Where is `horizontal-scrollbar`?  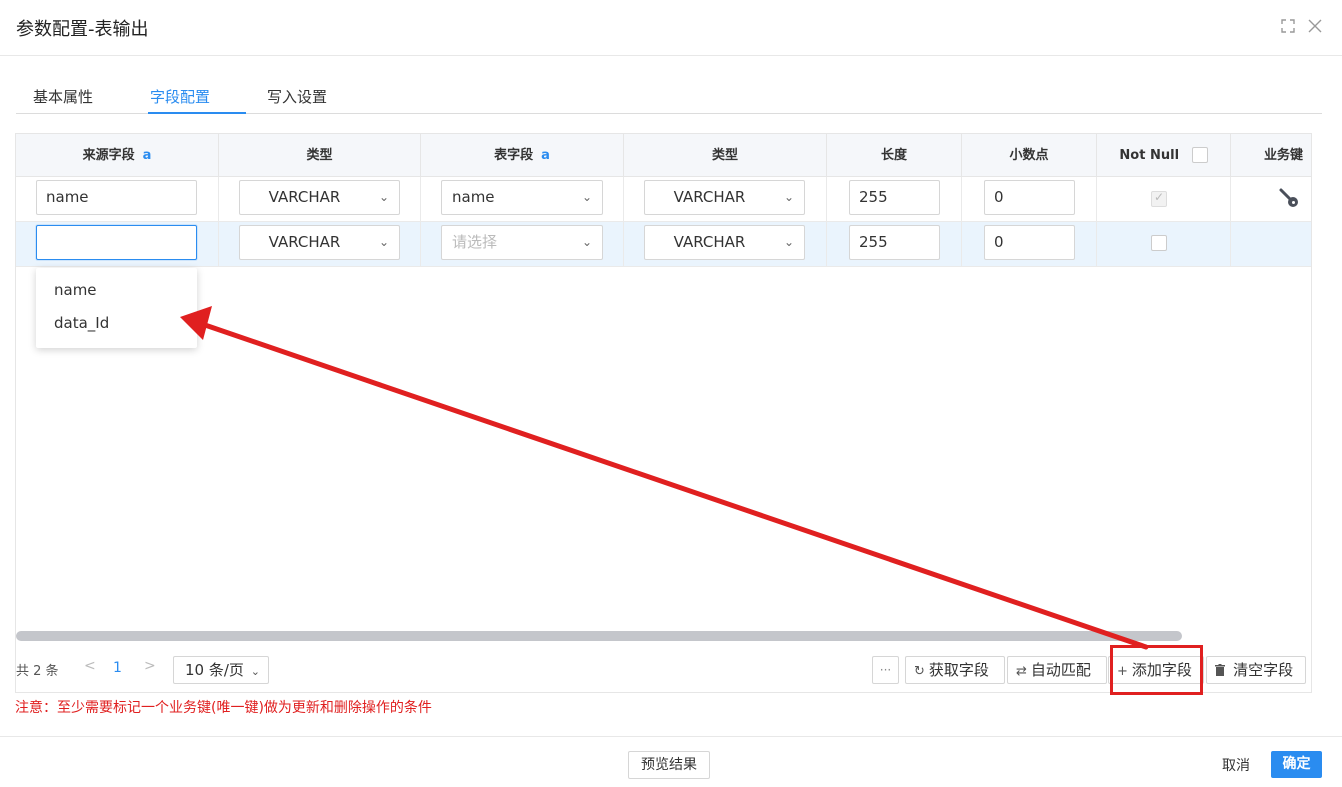 horizontal-scrollbar is located at coordinates (599, 636).